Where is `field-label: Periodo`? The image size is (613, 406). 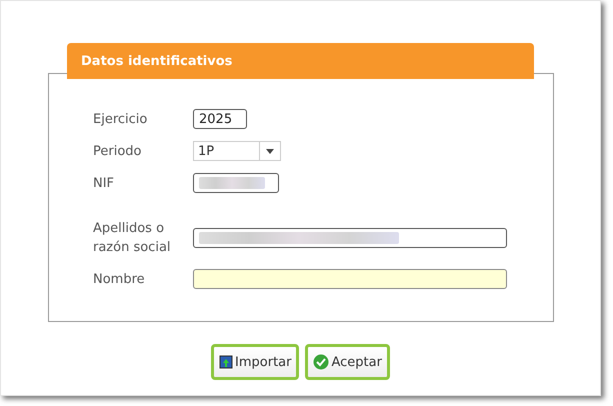
field-label: Periodo is located at coordinates (117, 151).